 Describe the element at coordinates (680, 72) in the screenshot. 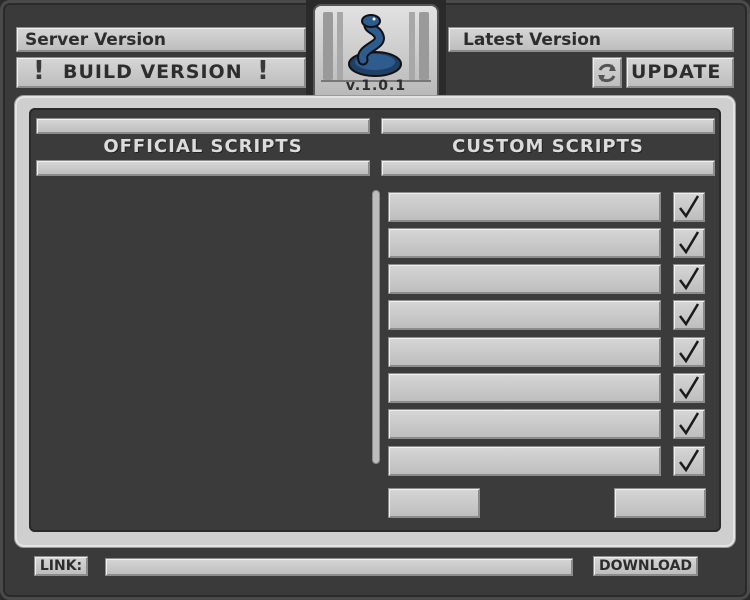

I see `update-button: UPDATE` at that location.